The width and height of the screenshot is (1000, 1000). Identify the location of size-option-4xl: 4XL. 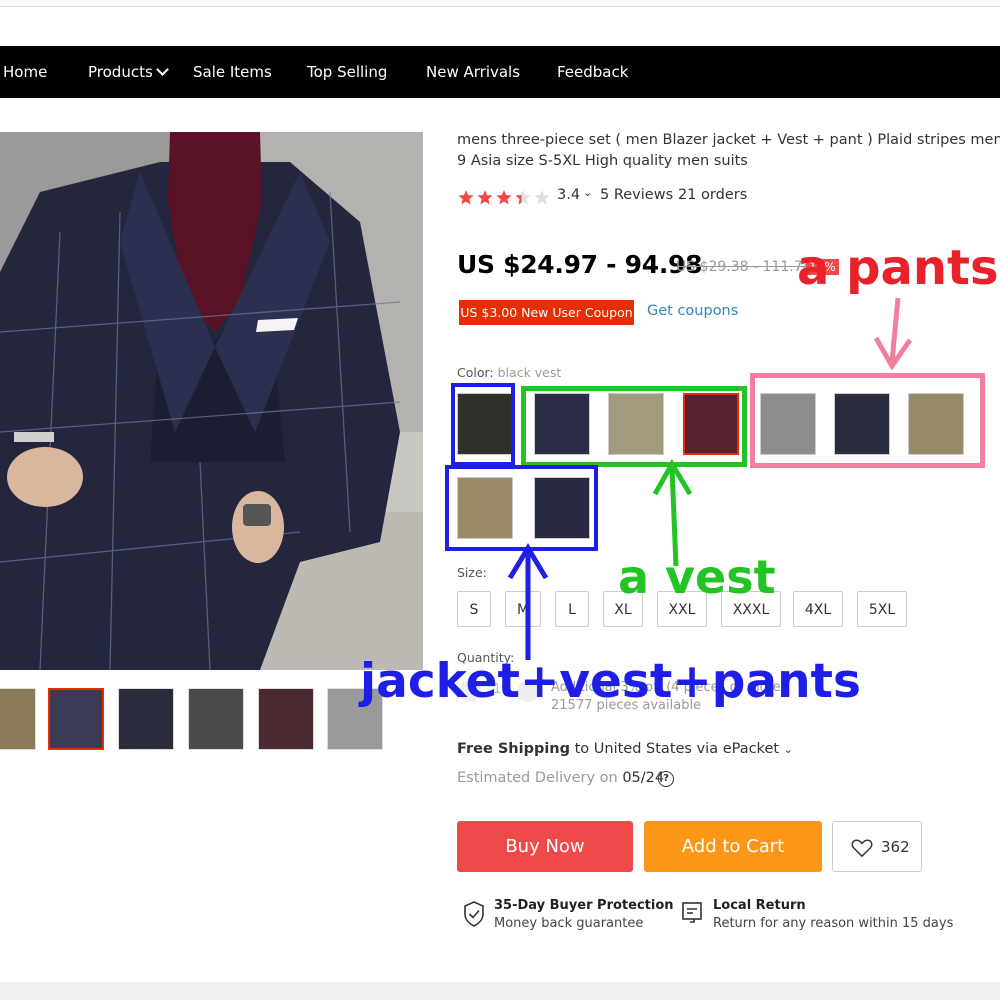
(818, 609).